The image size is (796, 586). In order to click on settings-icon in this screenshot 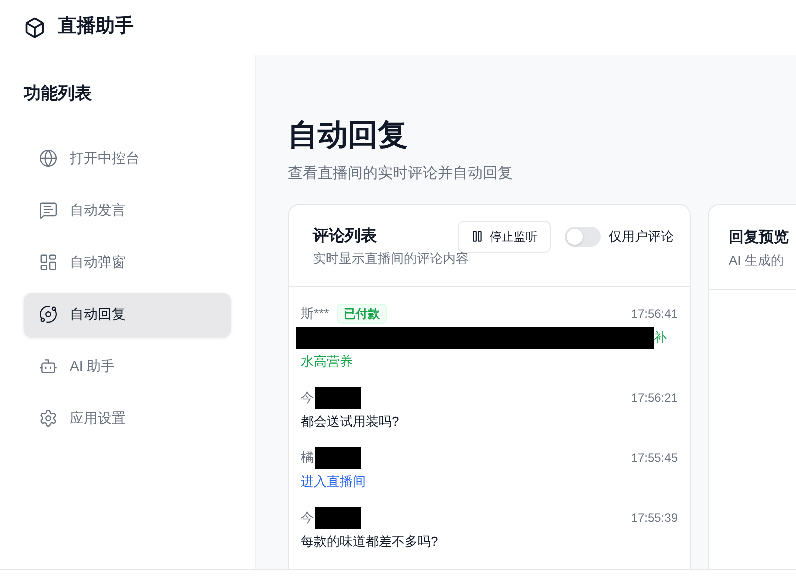, I will do `click(48, 418)`.